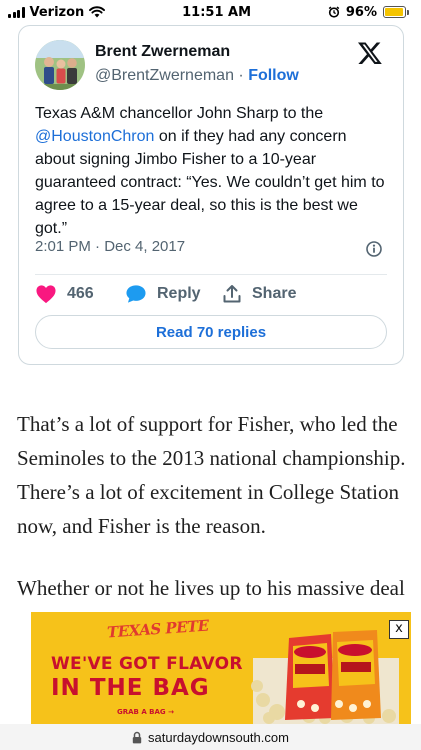  I want to click on author-handle: @BrentZwerneman, so click(164, 75).